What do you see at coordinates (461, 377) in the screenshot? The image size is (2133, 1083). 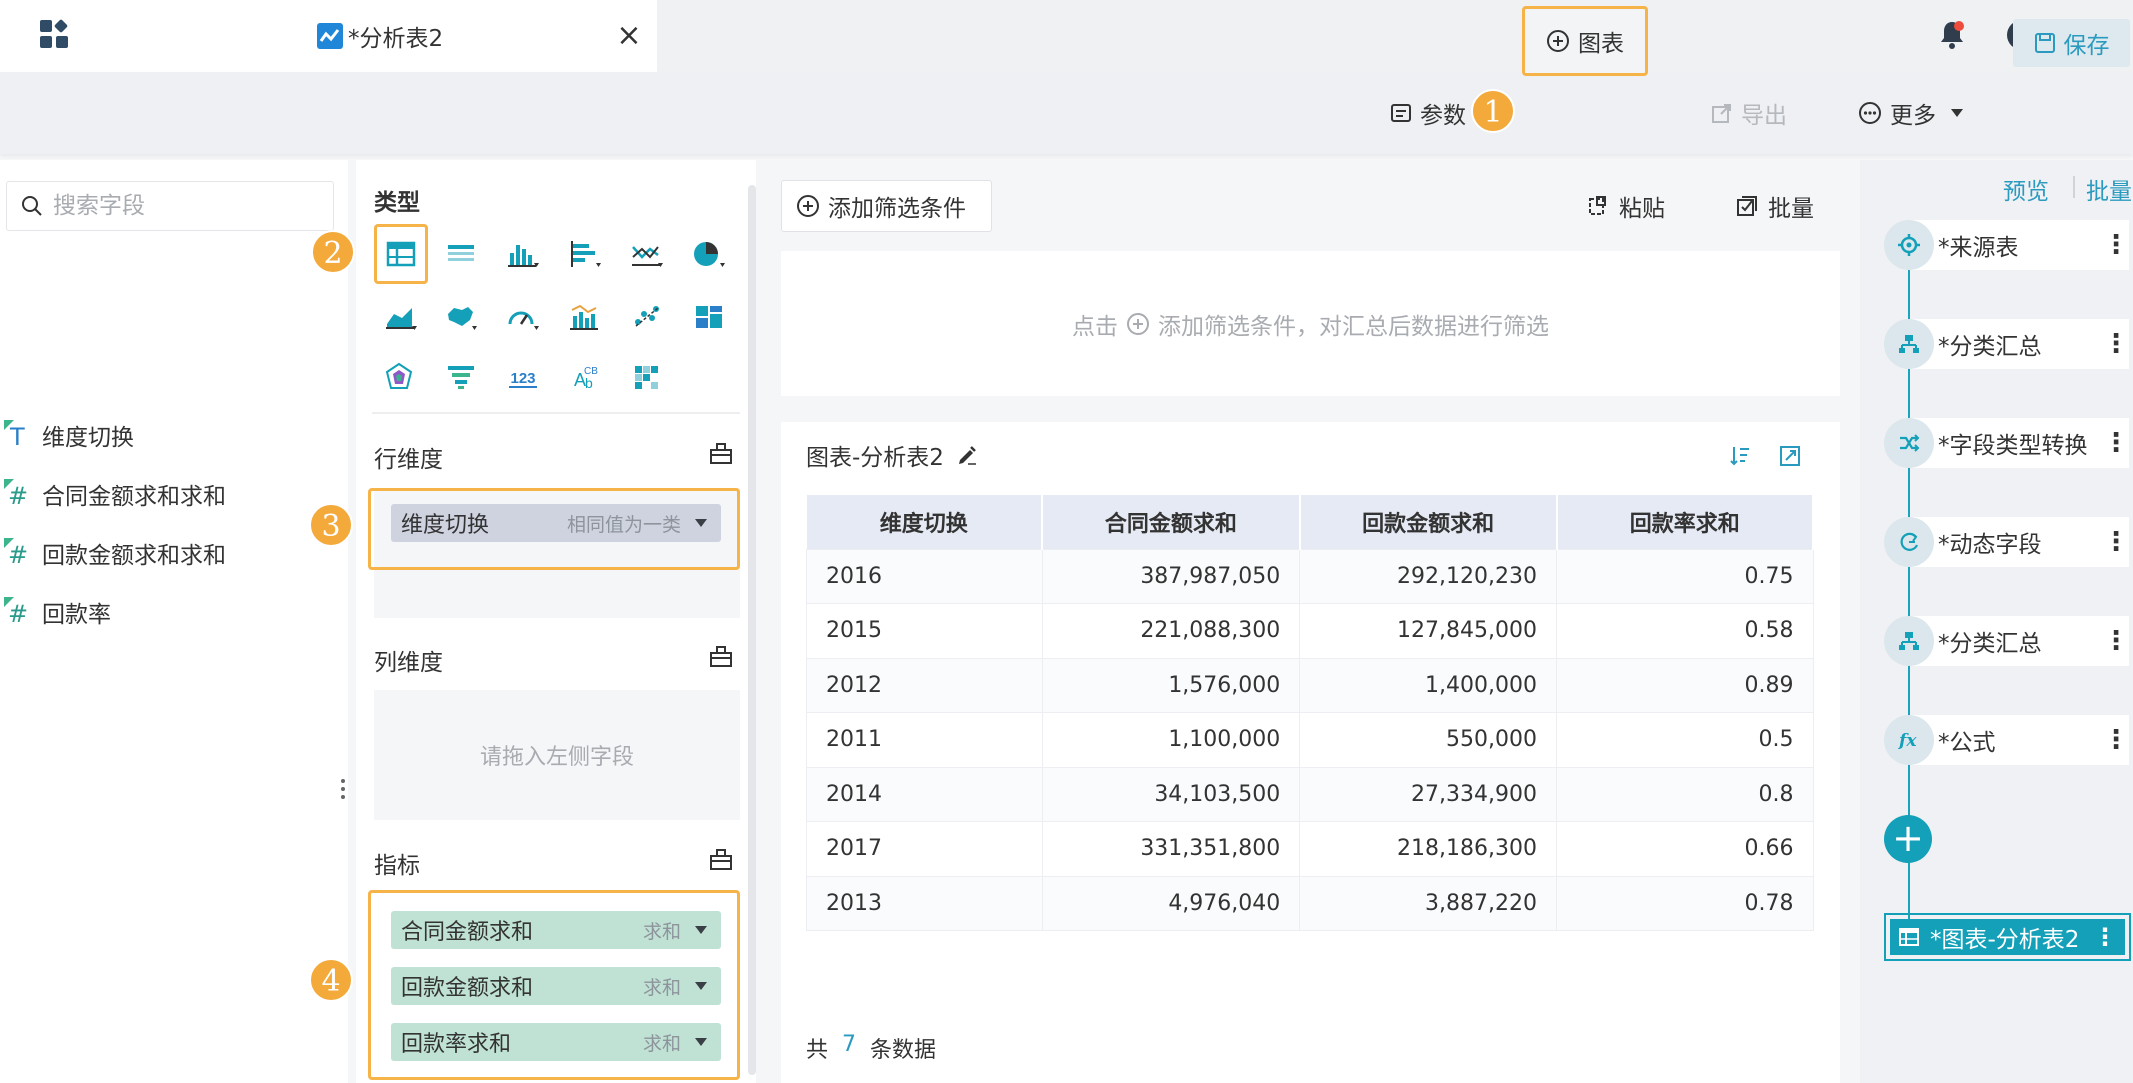 I see `funnel-type-icon` at bounding box center [461, 377].